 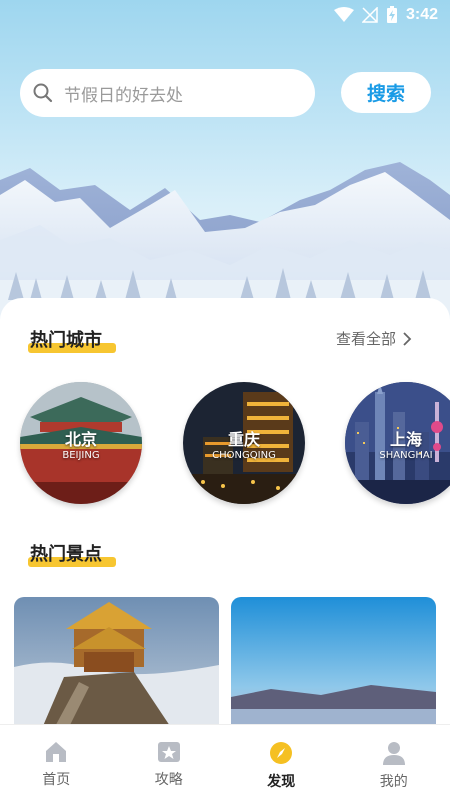 I want to click on city-name: 北京, so click(x=80, y=439).